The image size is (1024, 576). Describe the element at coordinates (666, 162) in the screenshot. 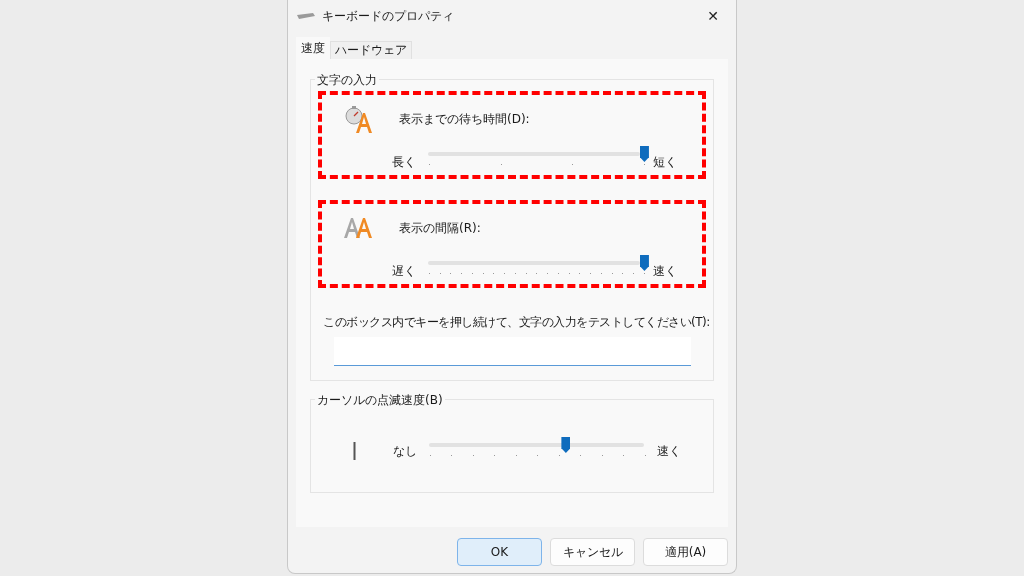

I see `max-label: 短く` at that location.